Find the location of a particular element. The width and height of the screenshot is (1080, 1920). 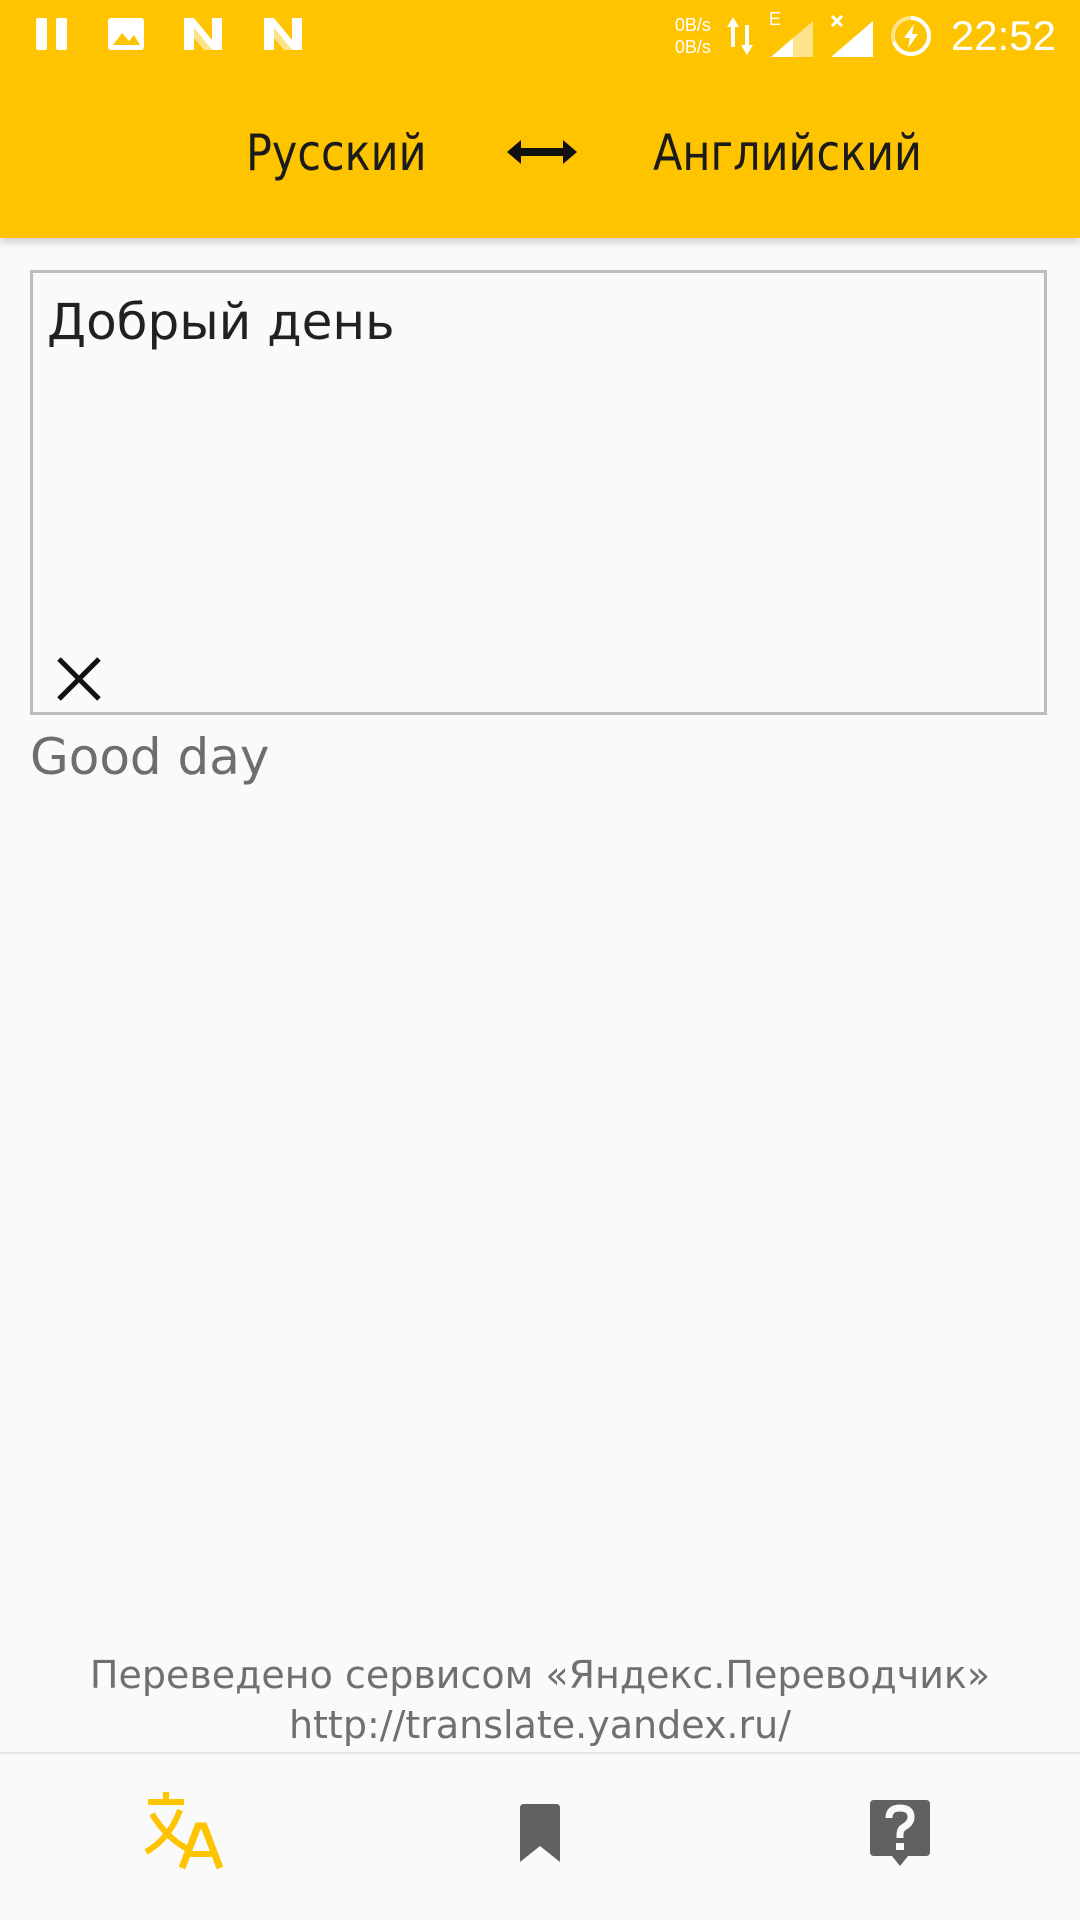

system-status: 0B/s 0B/s E 22:52 is located at coordinates (865, 35).